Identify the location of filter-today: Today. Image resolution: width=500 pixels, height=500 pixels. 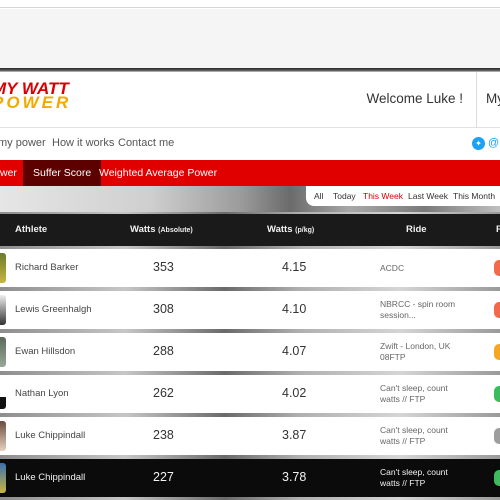
(344, 196).